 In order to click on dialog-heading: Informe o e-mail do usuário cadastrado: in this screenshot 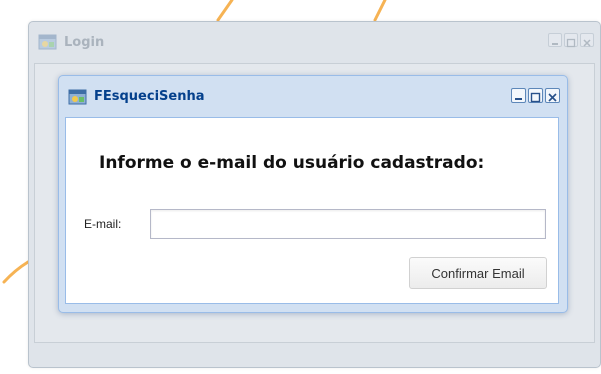, I will do `click(292, 163)`.